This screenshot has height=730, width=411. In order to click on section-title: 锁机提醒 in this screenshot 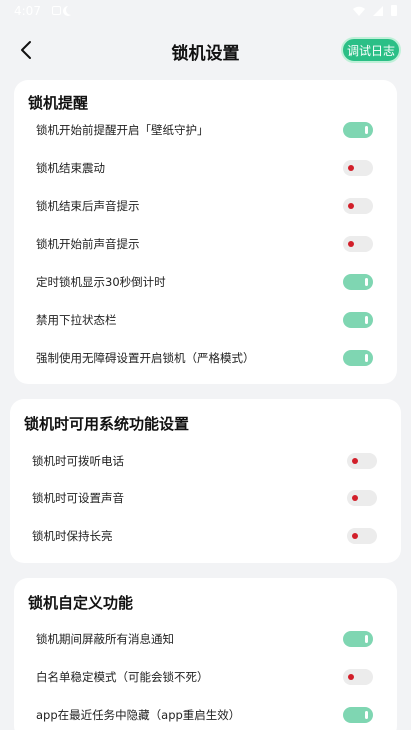, I will do `click(58, 103)`.